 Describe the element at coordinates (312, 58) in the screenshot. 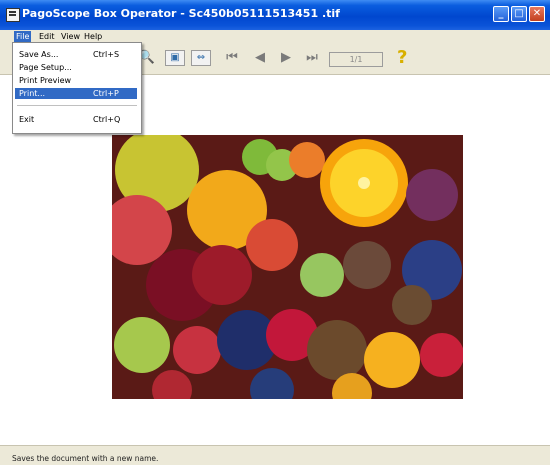

I see `last-page-icon: ⏭` at that location.